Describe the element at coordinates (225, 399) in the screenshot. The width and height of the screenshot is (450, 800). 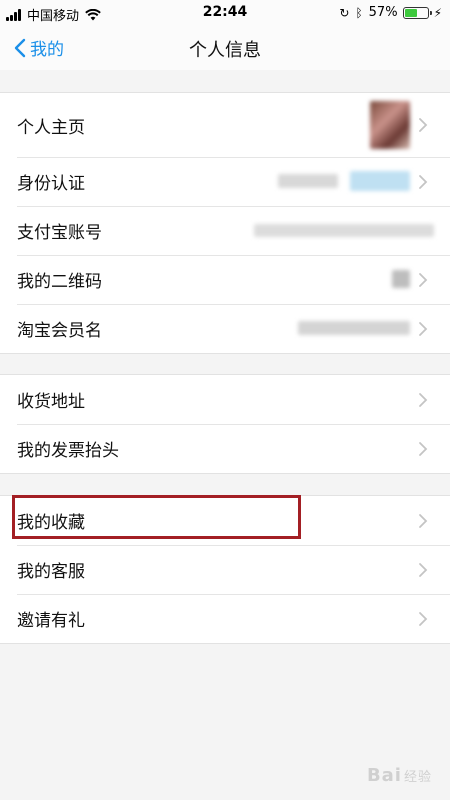
I see `list-item-shipping-address: 收货地址` at that location.